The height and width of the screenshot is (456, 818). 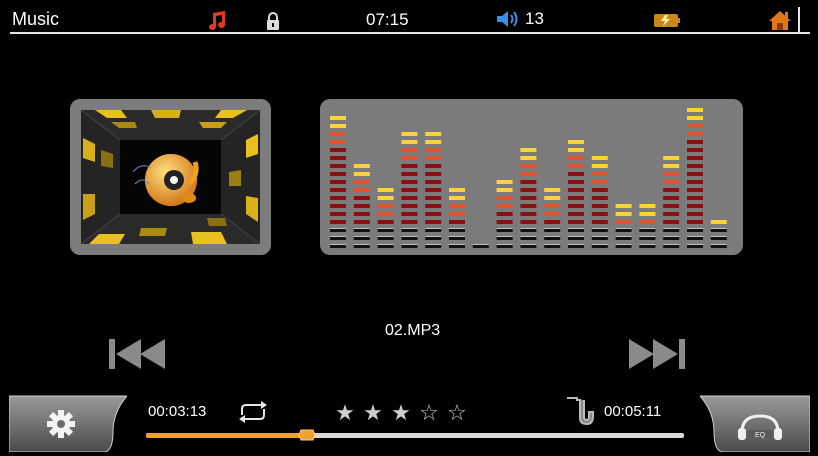 I want to click on gear-icon, so click(x=61, y=424).